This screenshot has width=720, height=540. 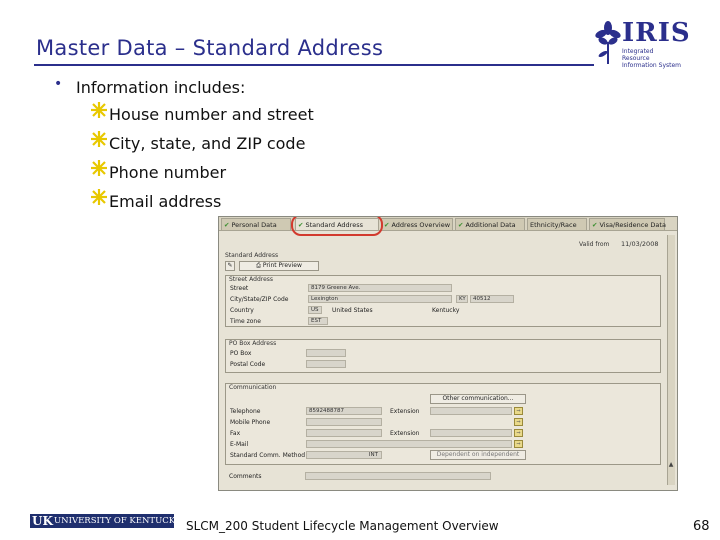 I want to click on city-field: Lexington, so click(x=380, y=299).